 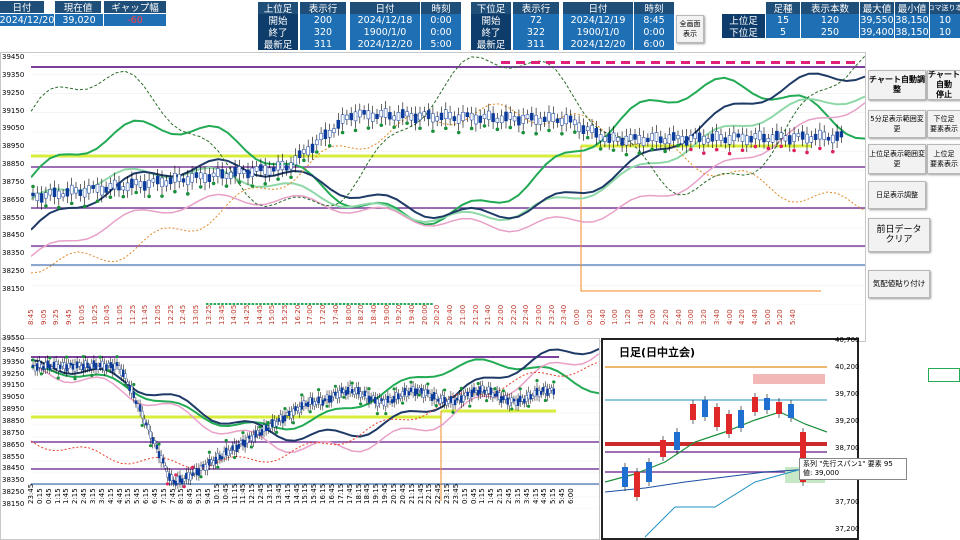 I want to click on lower-elements-button: 下位足 要素表示, so click(x=943, y=124).